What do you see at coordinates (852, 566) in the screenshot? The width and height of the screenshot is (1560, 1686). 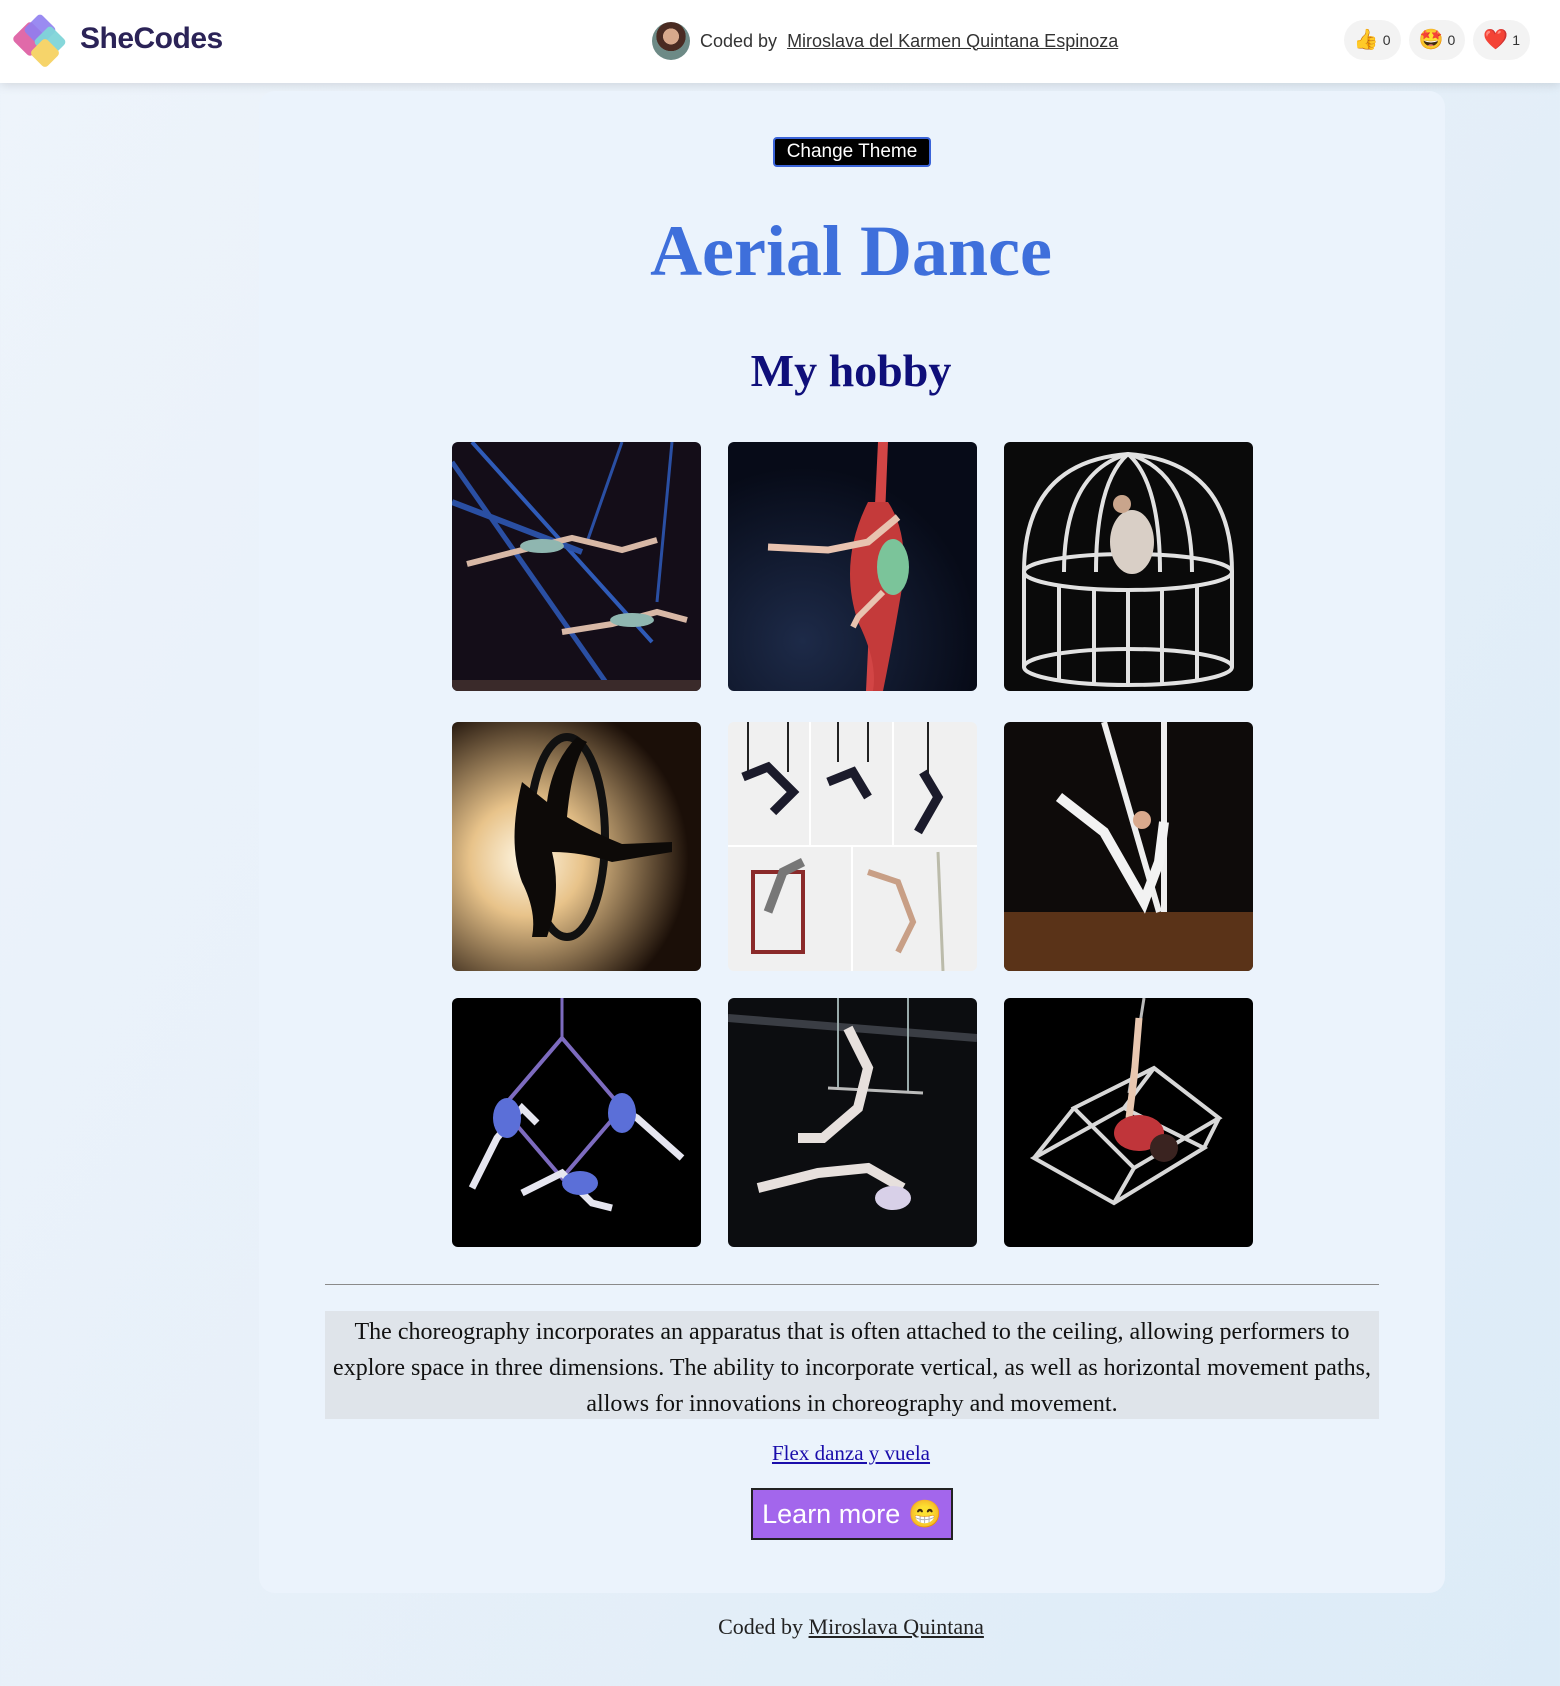 I see `red-silks-photo` at bounding box center [852, 566].